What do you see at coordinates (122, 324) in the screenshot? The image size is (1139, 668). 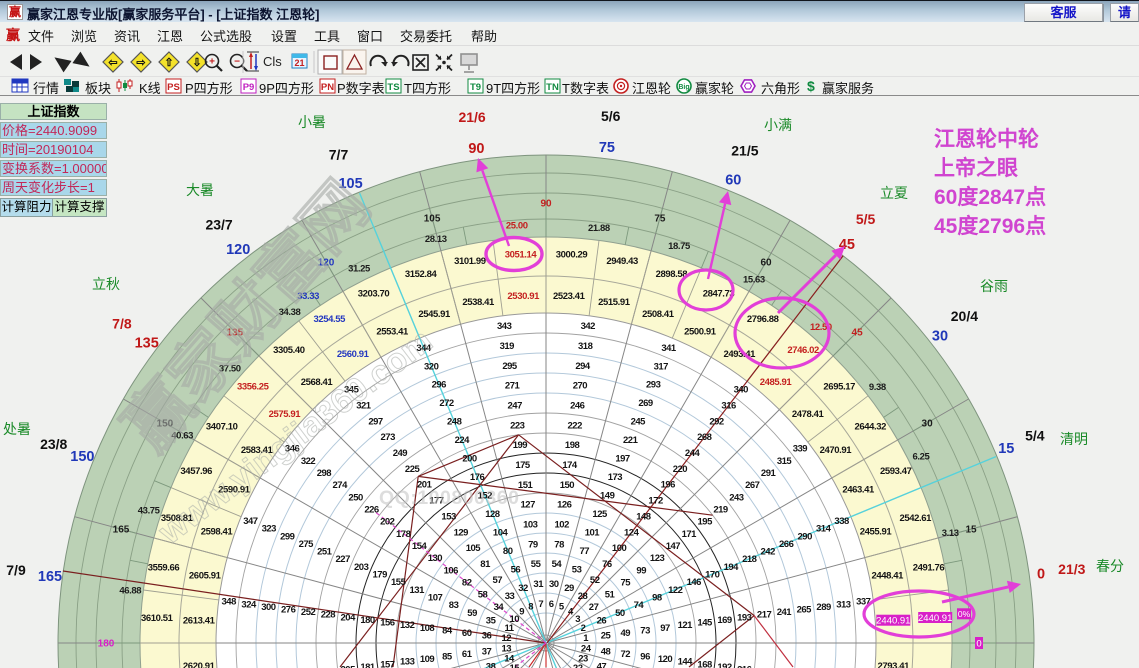 I see `svg-text: 7/8` at bounding box center [122, 324].